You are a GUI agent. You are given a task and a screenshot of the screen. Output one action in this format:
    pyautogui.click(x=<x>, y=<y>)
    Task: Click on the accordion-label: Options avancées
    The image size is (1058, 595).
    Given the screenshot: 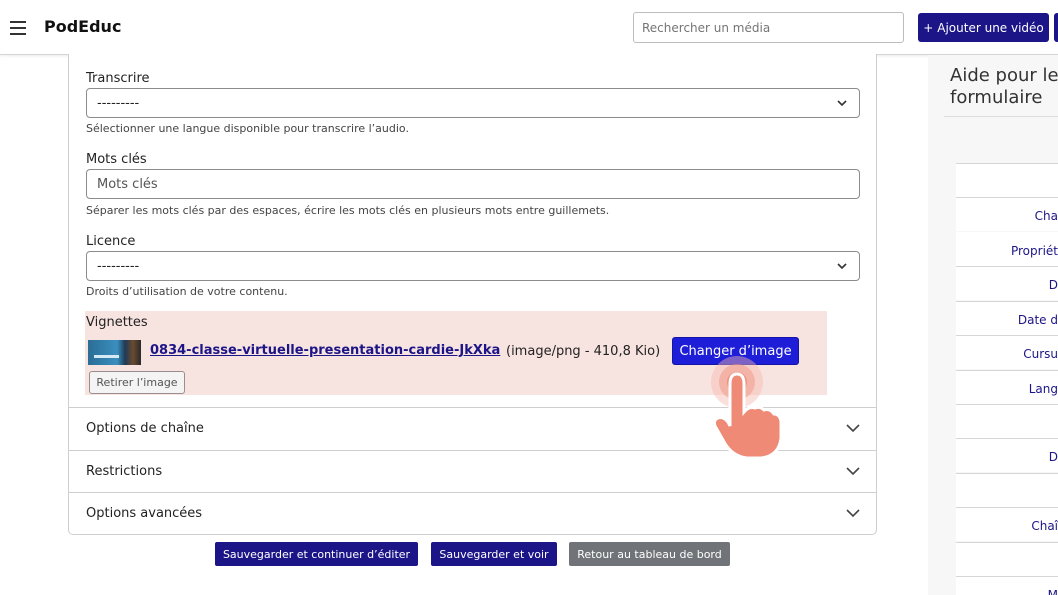 What is the action you would take?
    pyautogui.click(x=144, y=513)
    